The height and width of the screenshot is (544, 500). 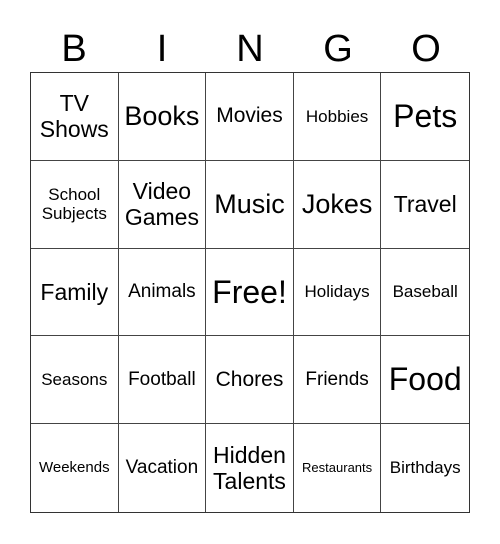 What do you see at coordinates (337, 292) in the screenshot?
I see `bingo-cell: Holidays` at bounding box center [337, 292].